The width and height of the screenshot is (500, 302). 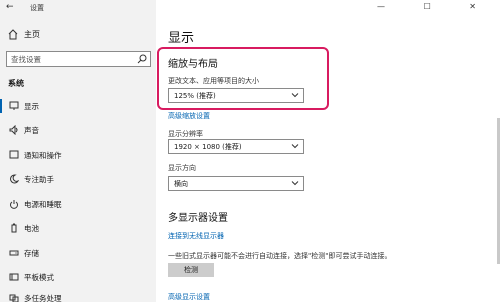 What do you see at coordinates (78, 278) in the screenshot?
I see `sidebar-item-tablet-mode: 平板模式` at bounding box center [78, 278].